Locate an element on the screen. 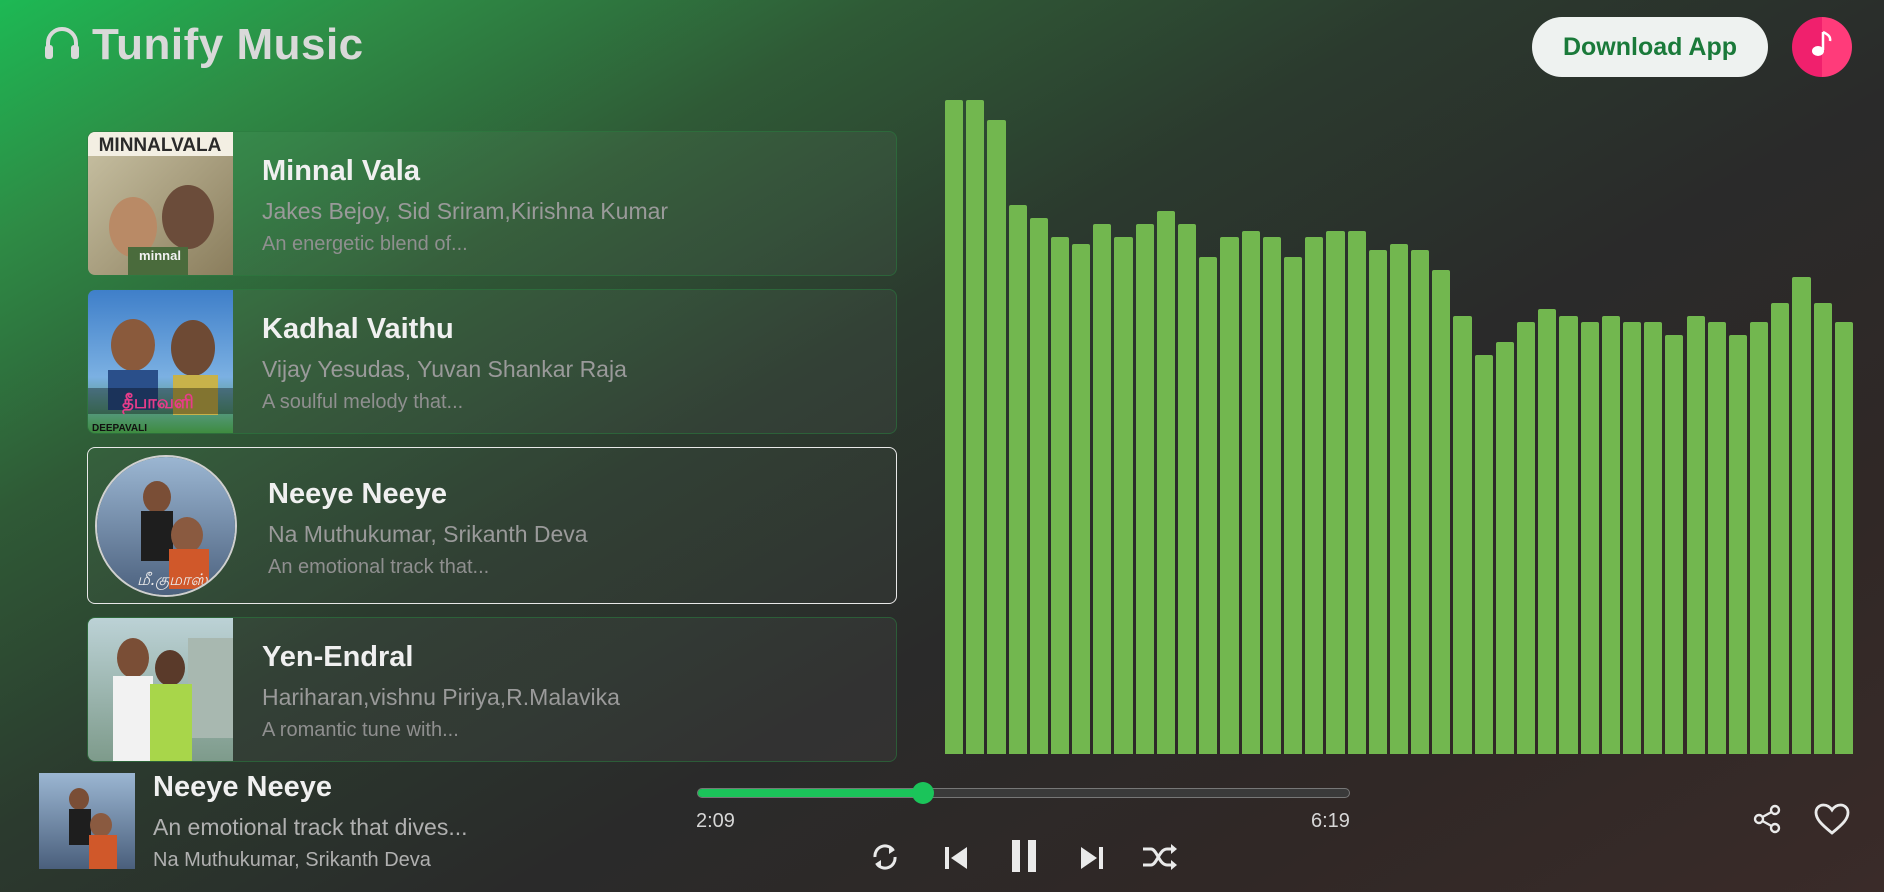  progress-knob is located at coordinates (923, 793).